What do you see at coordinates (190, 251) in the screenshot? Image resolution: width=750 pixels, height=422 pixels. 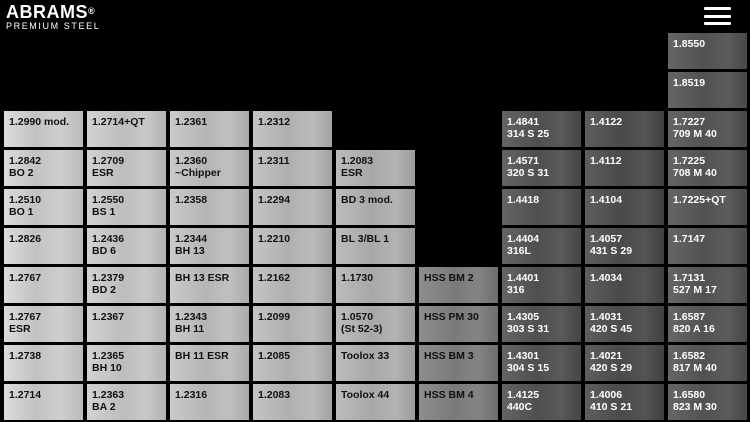 I see `grade-alias: BH 13` at bounding box center [190, 251].